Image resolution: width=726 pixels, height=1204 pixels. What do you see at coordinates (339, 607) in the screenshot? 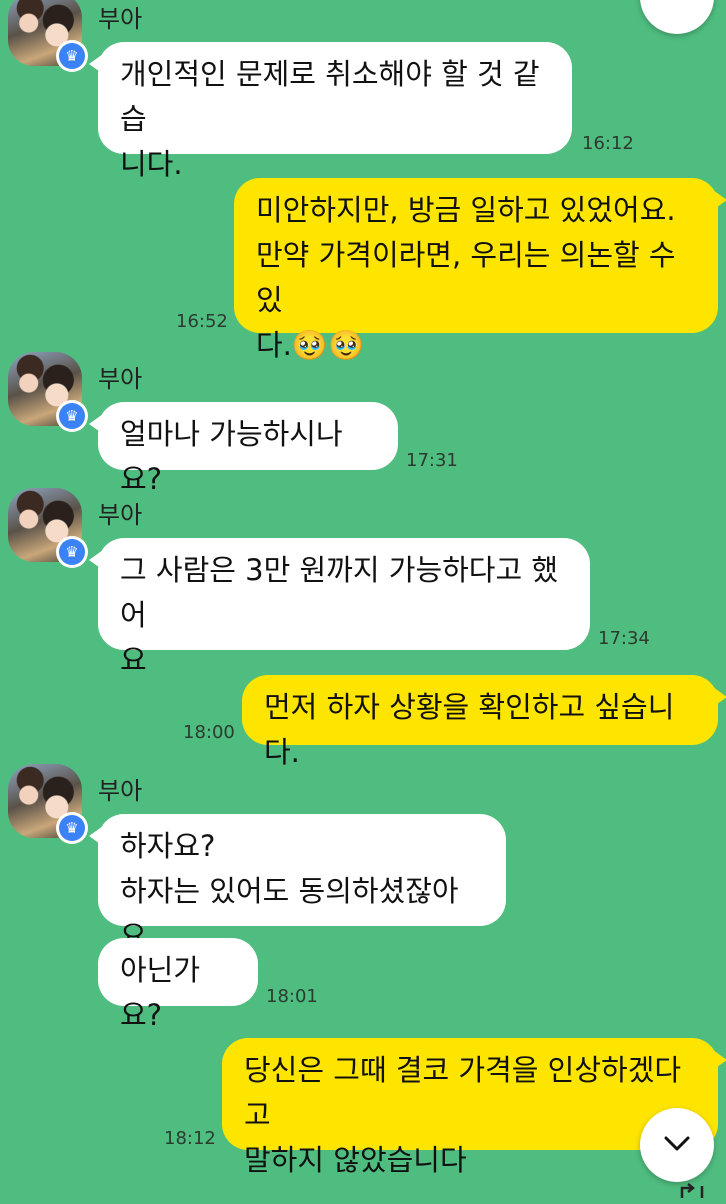
I see `message-bubble: 그 사람은 3만 원까지 가능하다고 했어 요` at bounding box center [339, 607].